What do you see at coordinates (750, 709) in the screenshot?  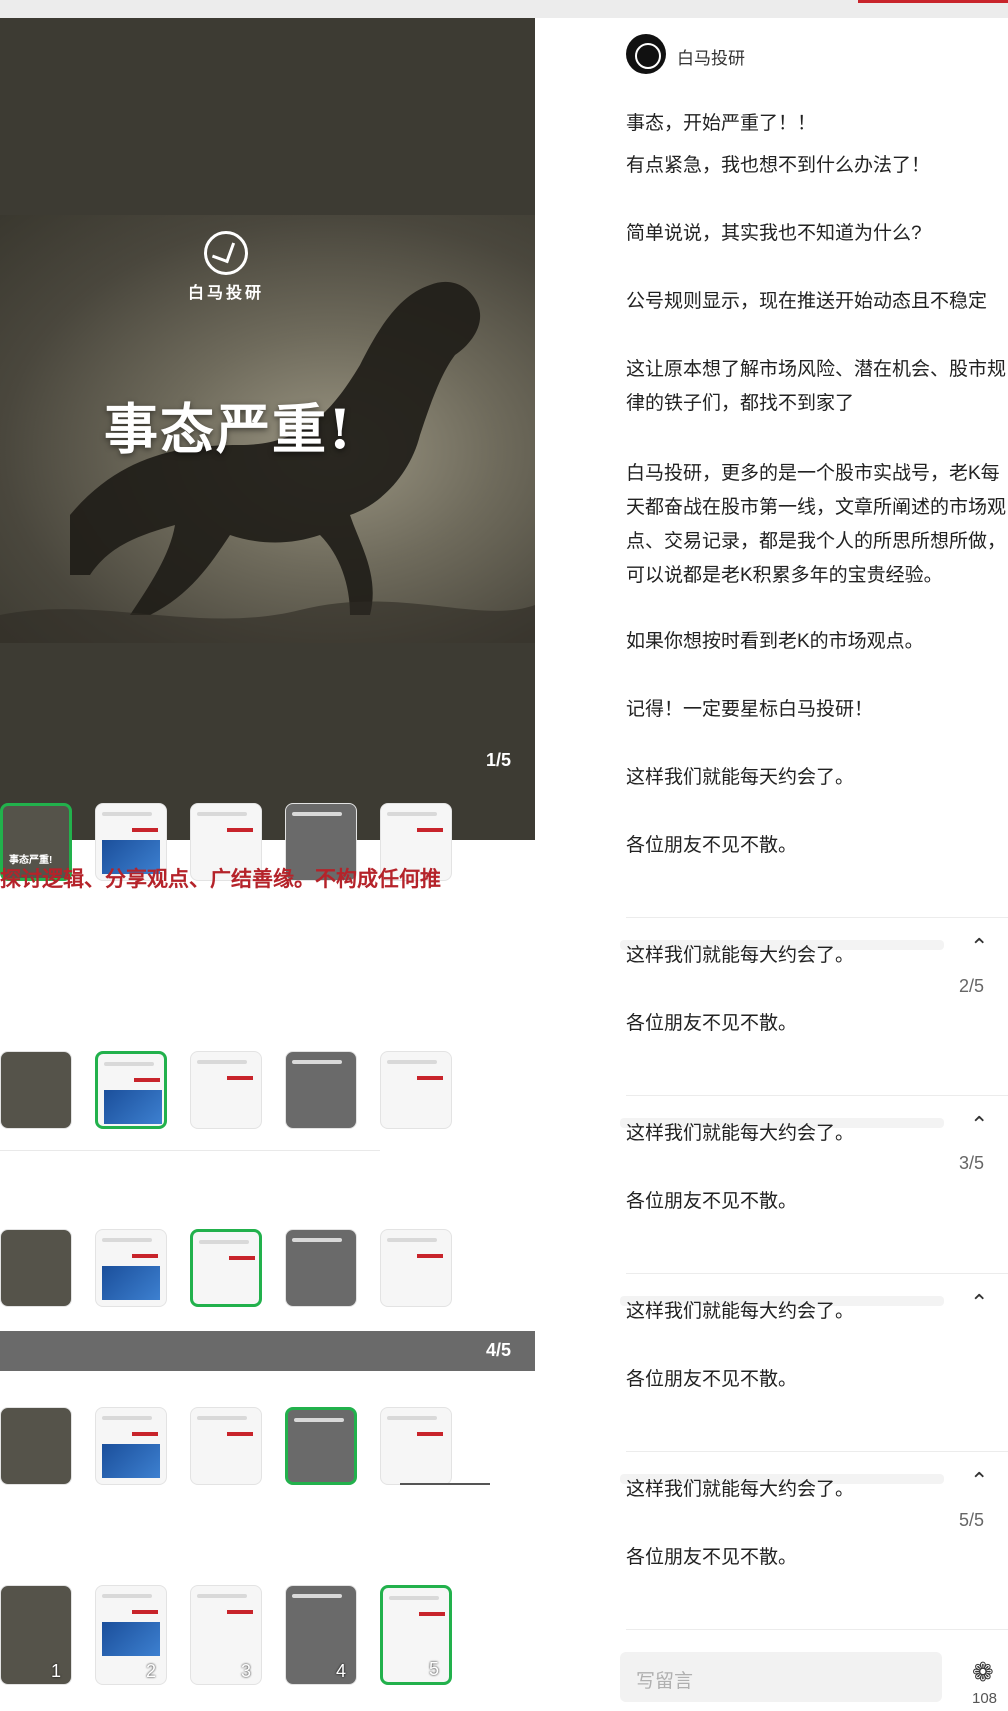 I see `article-paragraph: 记得！一定要星标白马投研！` at bounding box center [750, 709].